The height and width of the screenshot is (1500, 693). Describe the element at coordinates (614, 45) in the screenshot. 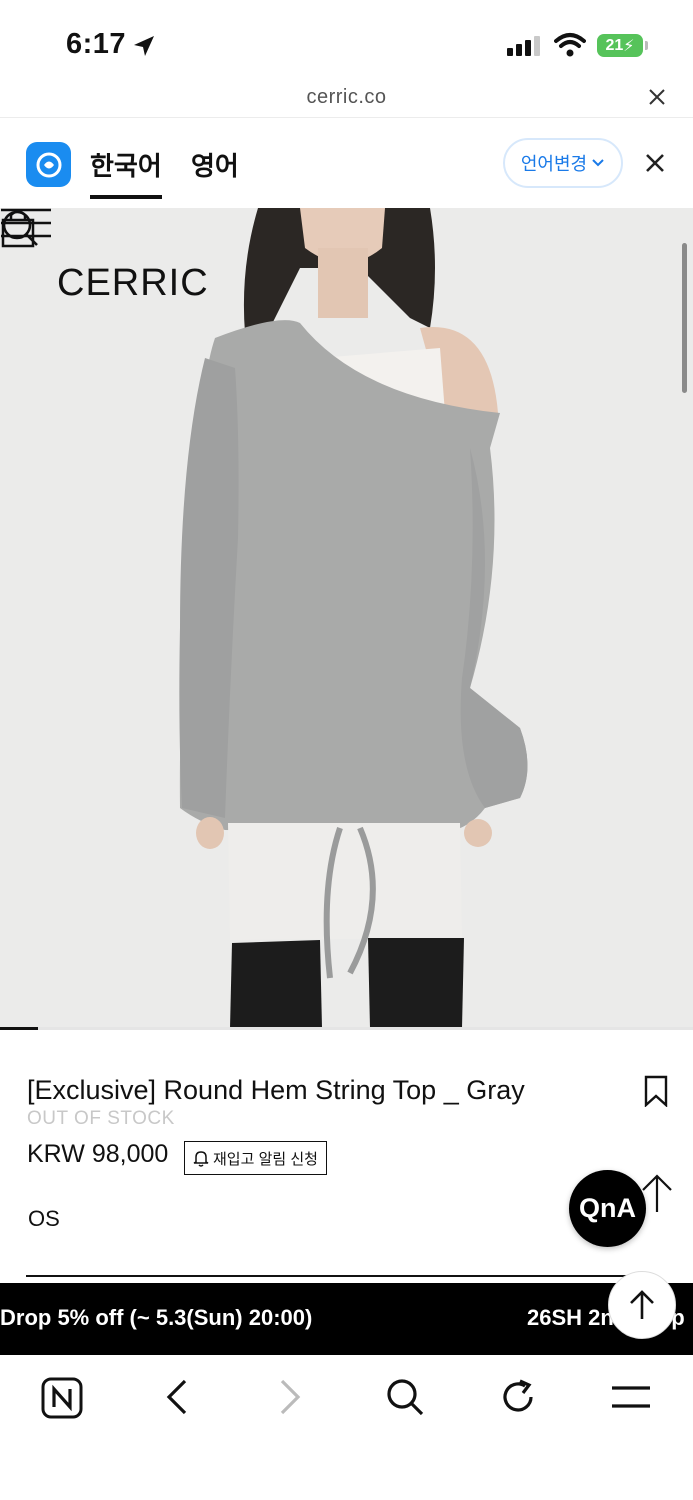

I see `battery-level: 21` at that location.